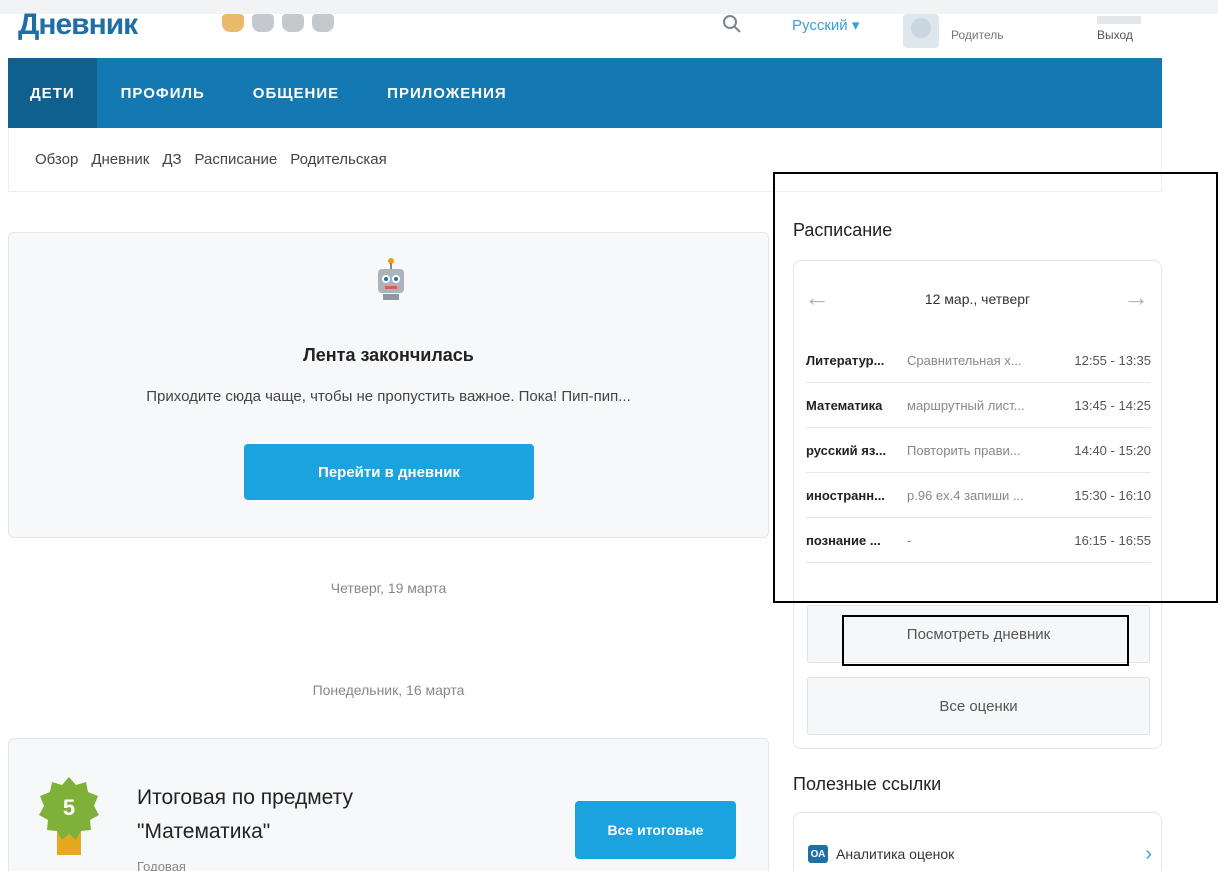 This screenshot has height=871, width=1218. Describe the element at coordinates (978, 706) in the screenshot. I see `all-grades-button: Все оценки` at that location.